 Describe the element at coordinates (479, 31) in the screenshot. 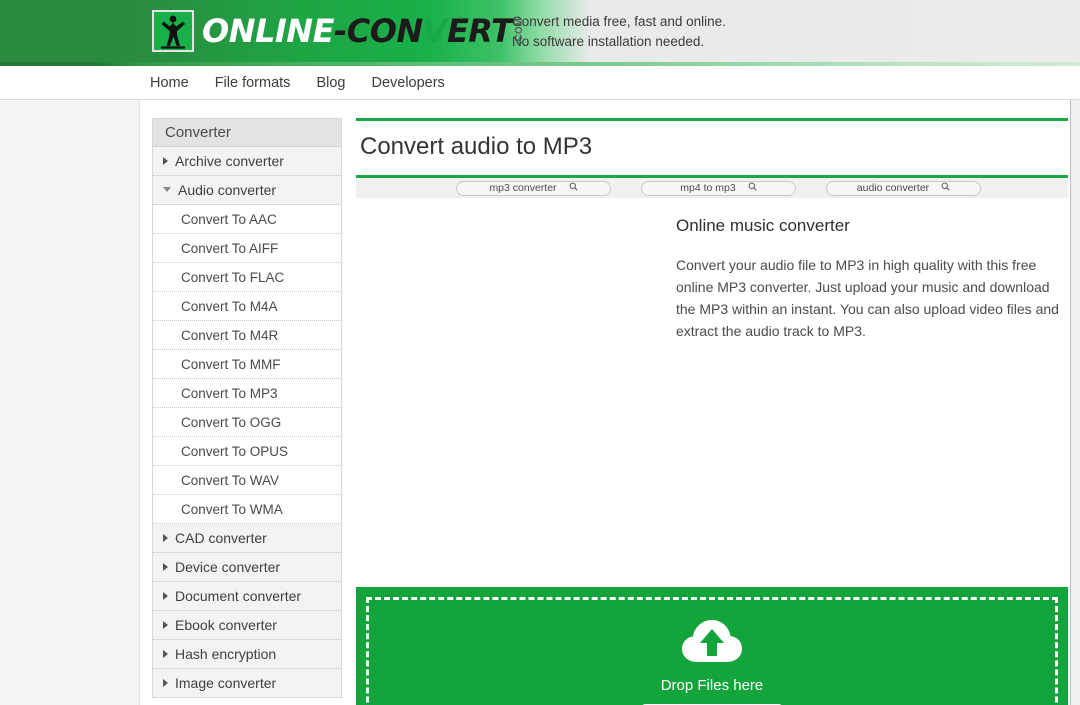

I see `logo-text-ert: ERT` at that location.